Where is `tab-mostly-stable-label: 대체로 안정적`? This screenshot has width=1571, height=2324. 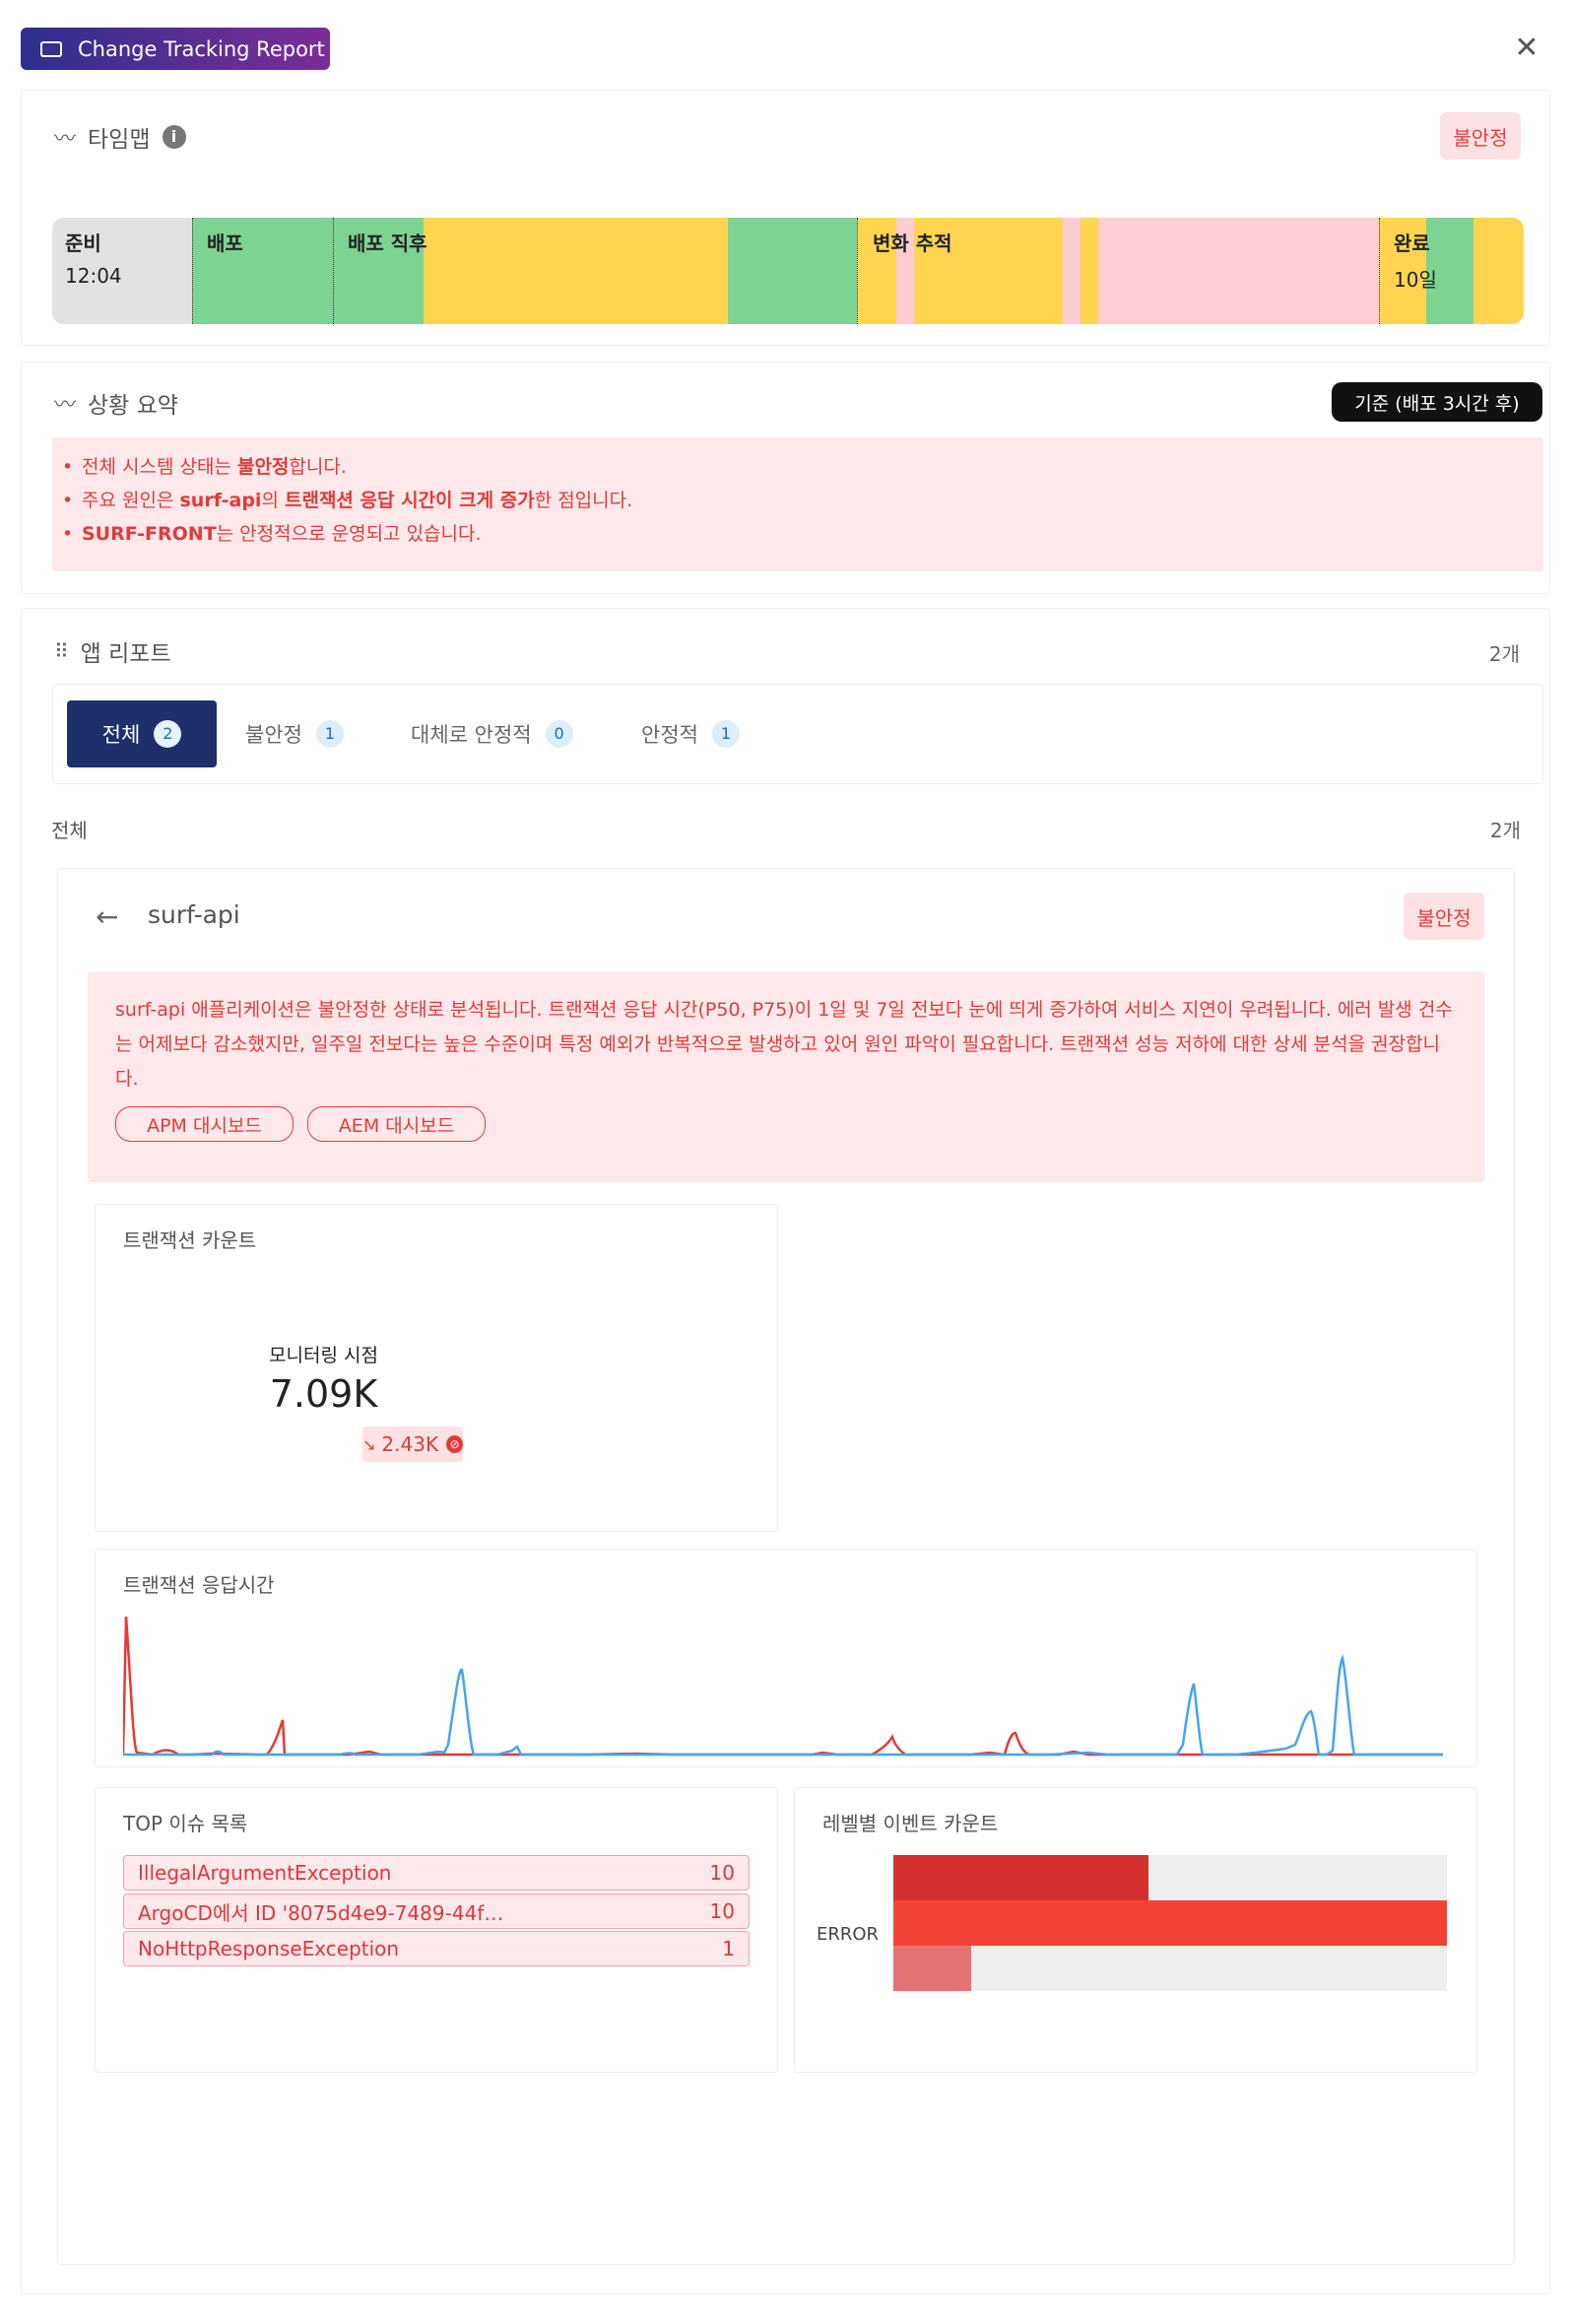 tab-mostly-stable-label: 대체로 안정적 is located at coordinates (472, 735).